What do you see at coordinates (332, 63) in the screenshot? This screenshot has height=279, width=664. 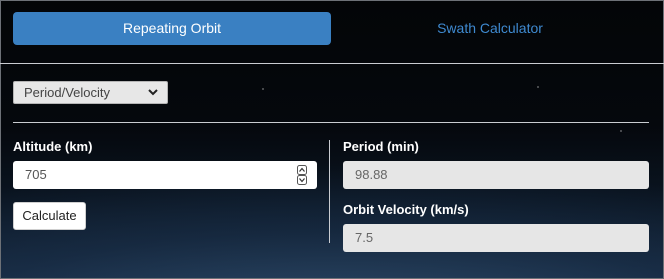 I see `divider-top` at bounding box center [332, 63].